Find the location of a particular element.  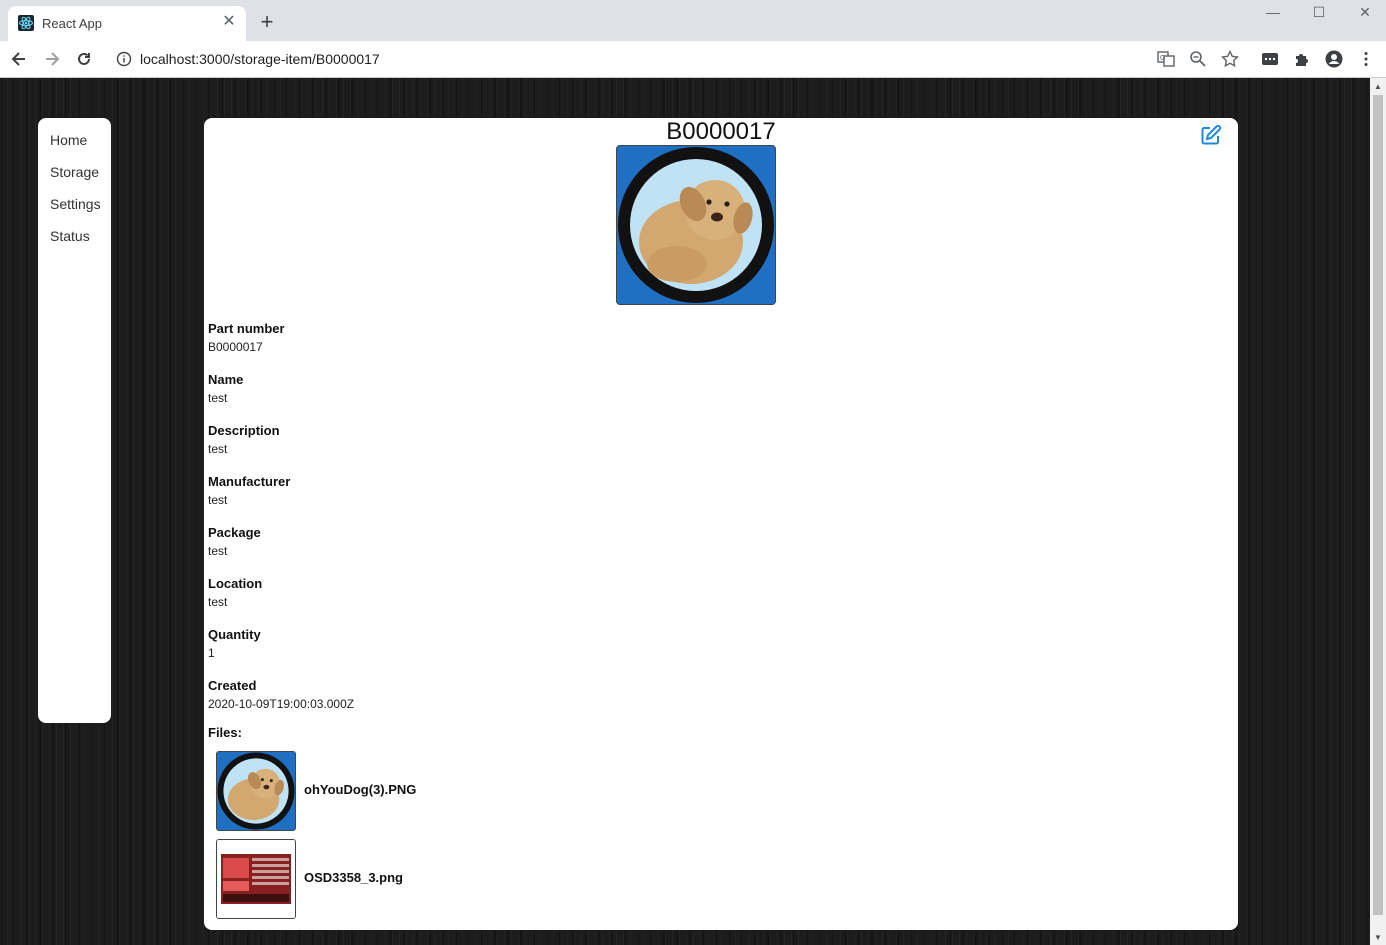

account-icon is located at coordinates (1334, 59).